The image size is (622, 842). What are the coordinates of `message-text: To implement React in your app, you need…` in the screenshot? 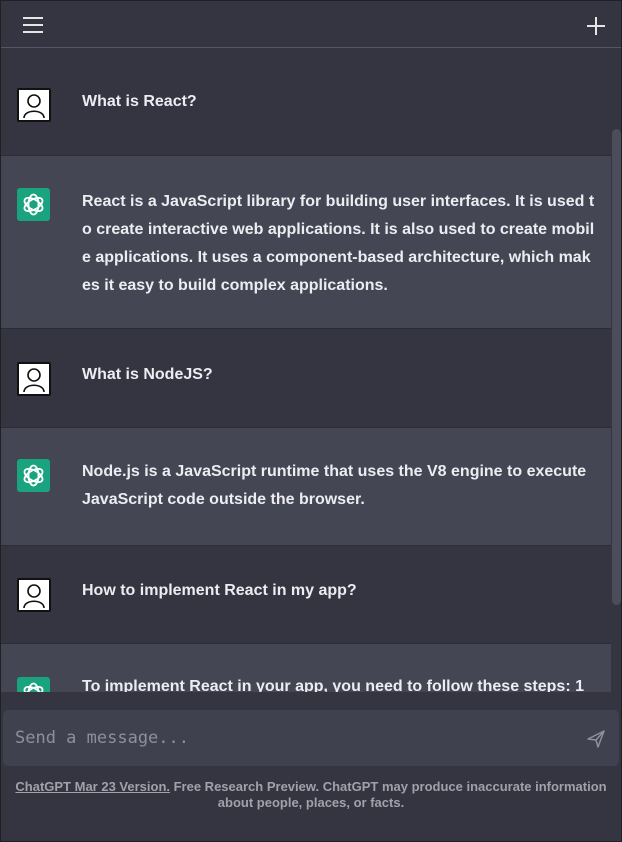 It's located at (333, 685).